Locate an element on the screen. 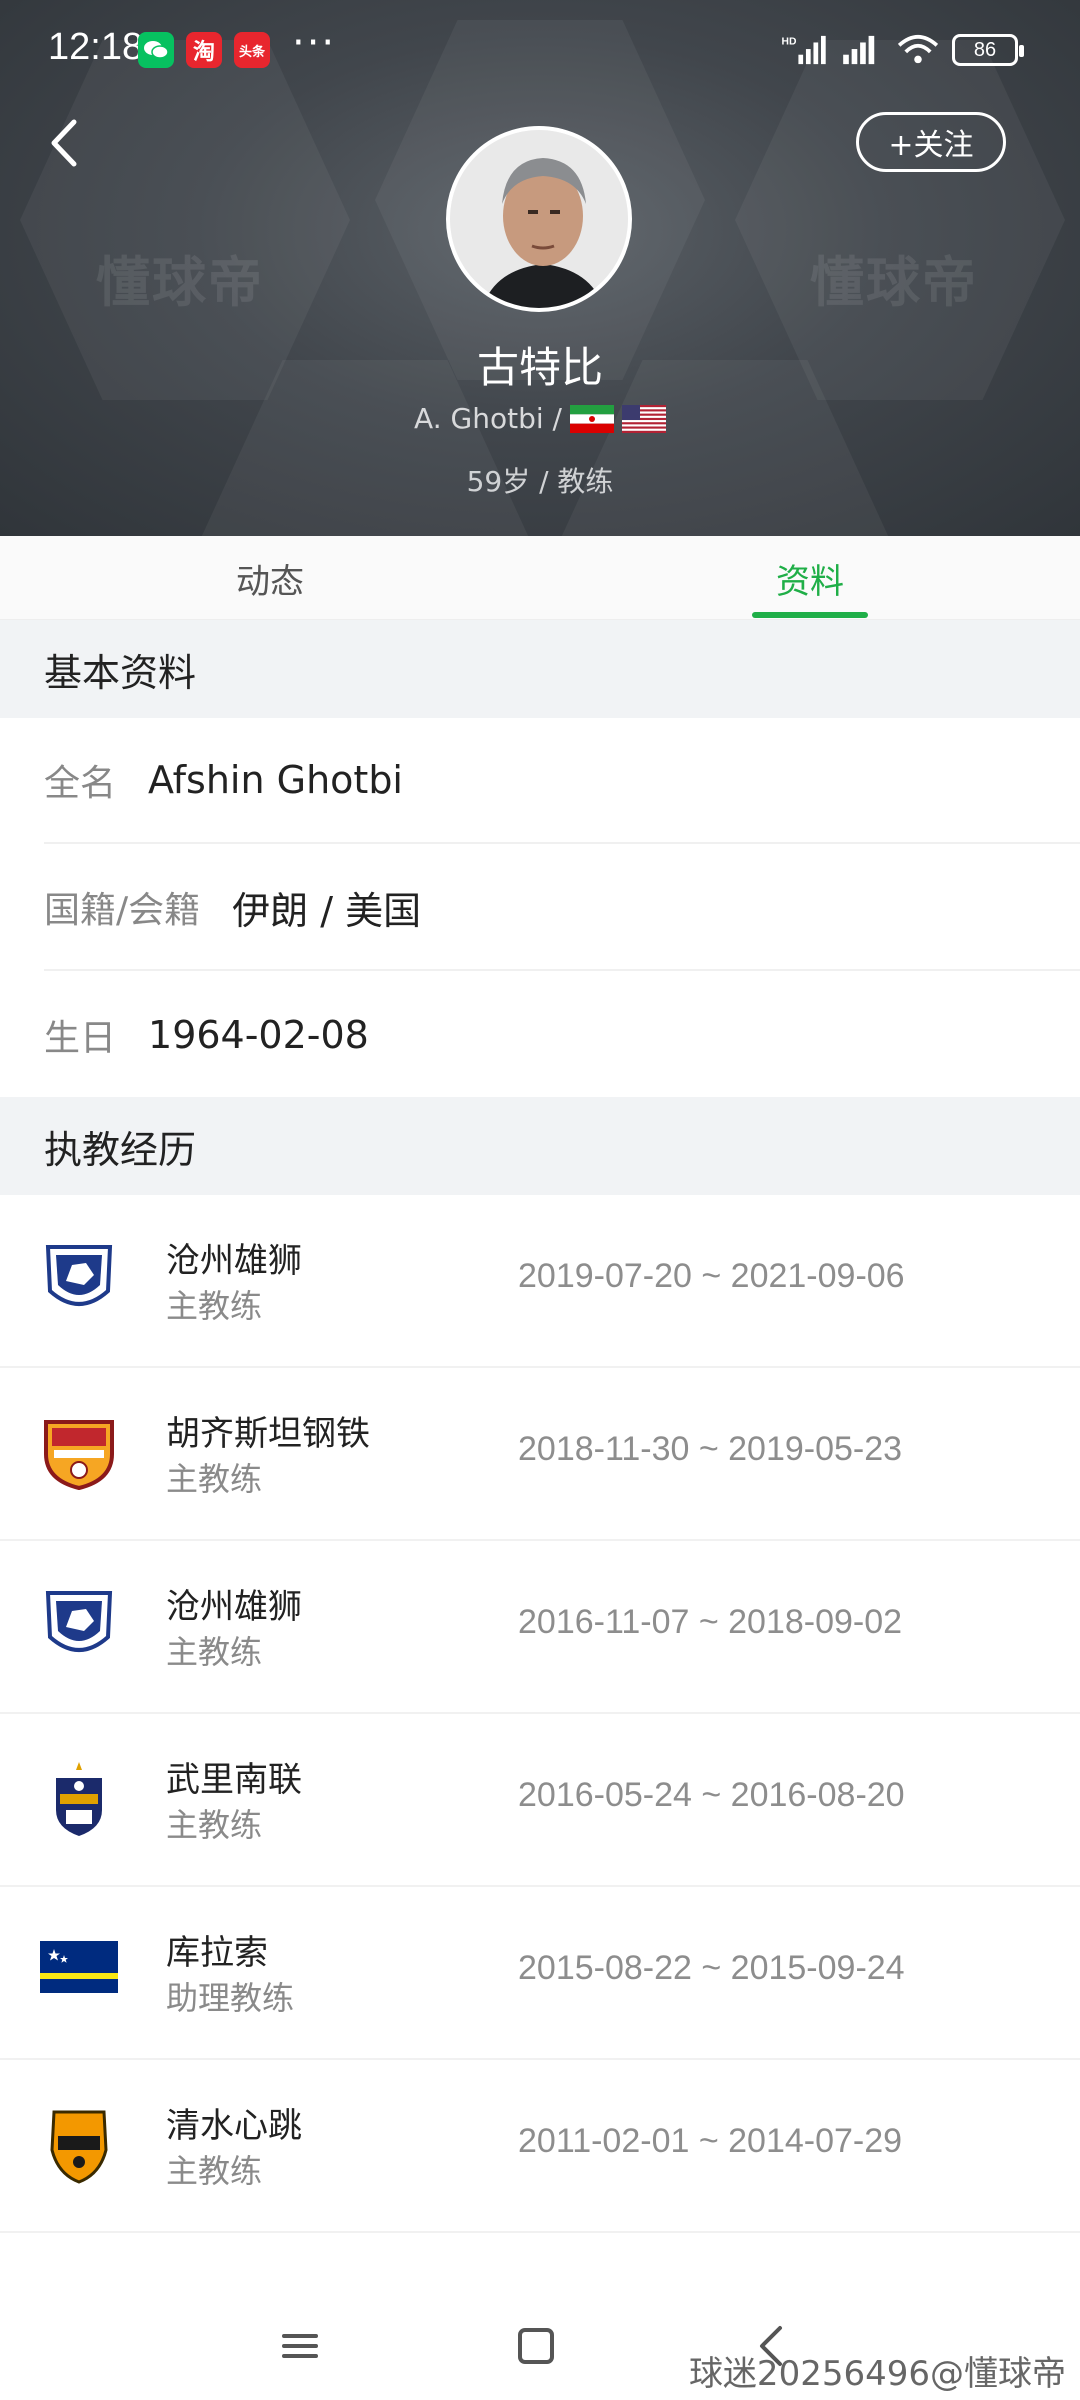  menu-icon is located at coordinates (300, 2346).